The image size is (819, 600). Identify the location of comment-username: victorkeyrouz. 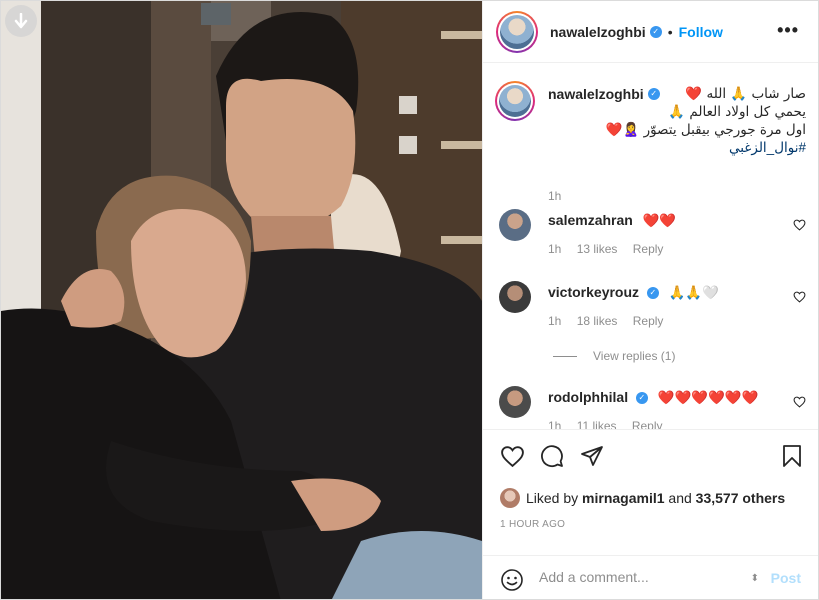
(593, 292).